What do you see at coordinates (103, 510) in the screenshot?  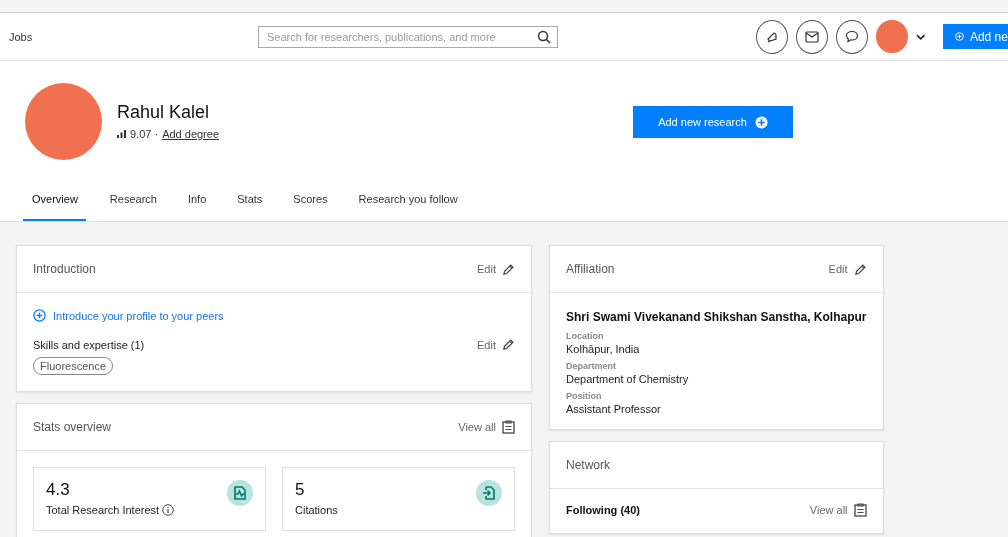 I see `stat-label: Total Research Interest` at bounding box center [103, 510].